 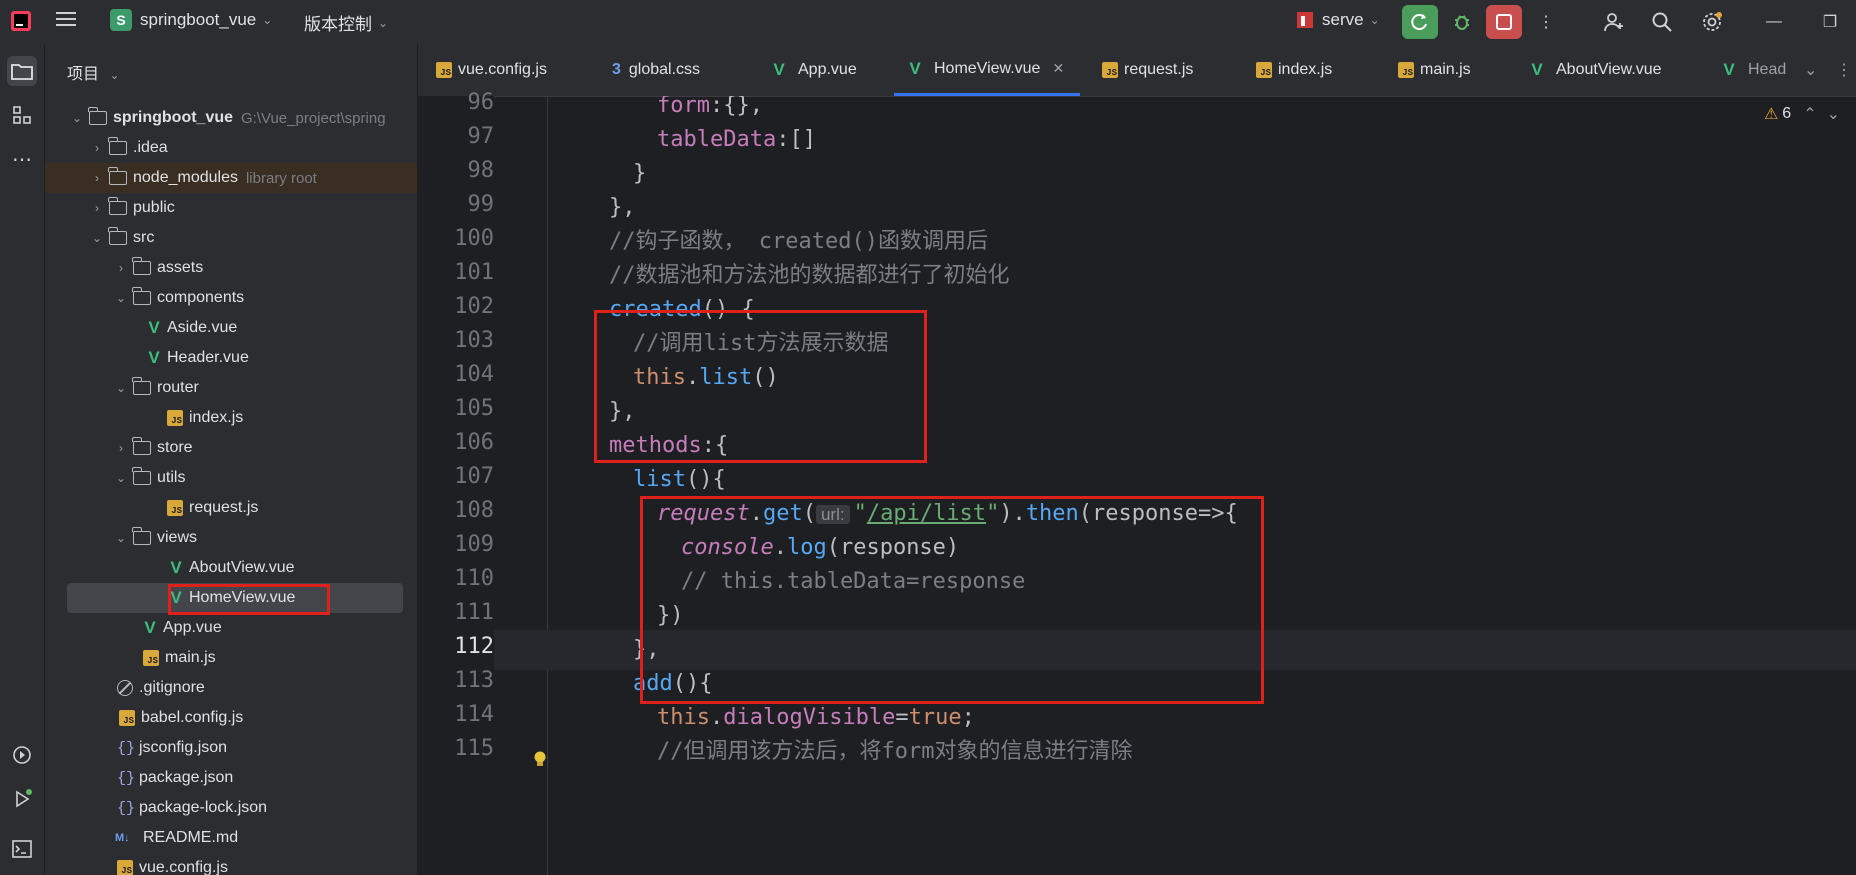 I want to click on token: :[], so click(x=796, y=139).